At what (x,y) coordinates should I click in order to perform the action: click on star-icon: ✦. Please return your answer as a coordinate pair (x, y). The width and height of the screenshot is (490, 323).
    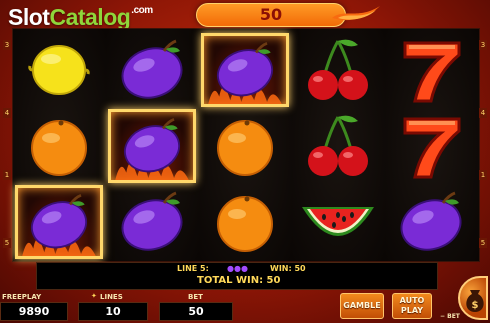
    Looking at the image, I should click on (94, 296).